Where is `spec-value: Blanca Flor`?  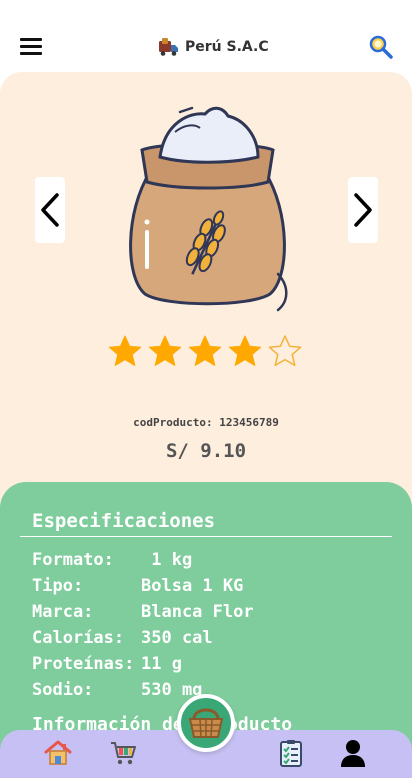
spec-value: Blanca Flor is located at coordinates (197, 612).